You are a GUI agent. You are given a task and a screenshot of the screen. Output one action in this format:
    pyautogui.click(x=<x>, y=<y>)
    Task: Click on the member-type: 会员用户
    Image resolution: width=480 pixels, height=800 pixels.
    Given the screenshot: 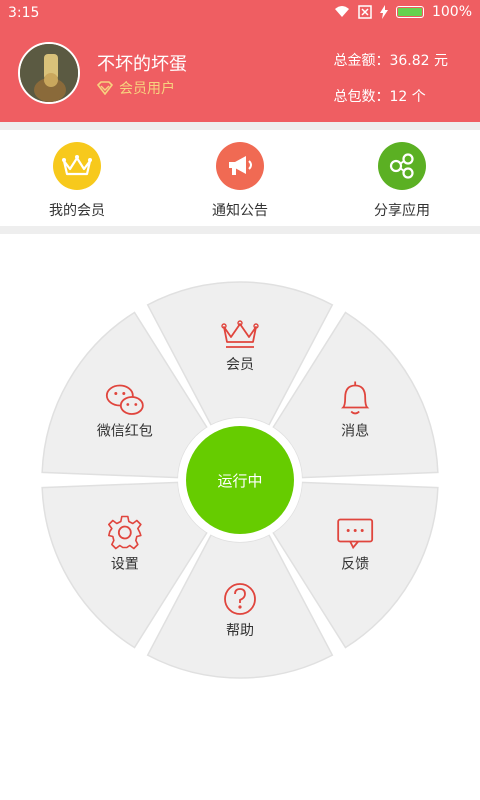 What is the action you would take?
    pyautogui.click(x=147, y=89)
    